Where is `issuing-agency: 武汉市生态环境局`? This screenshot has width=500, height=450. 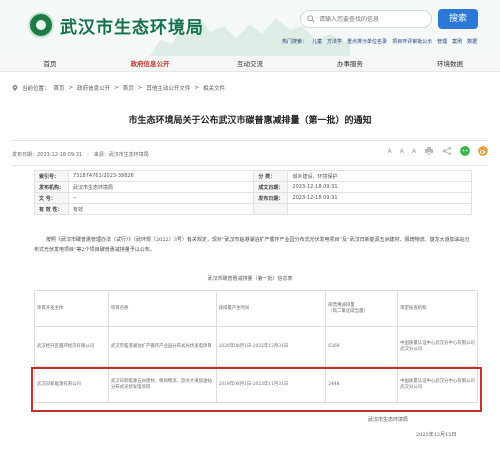 issuing-agency: 武汉市生态环境局 is located at coordinates (388, 420).